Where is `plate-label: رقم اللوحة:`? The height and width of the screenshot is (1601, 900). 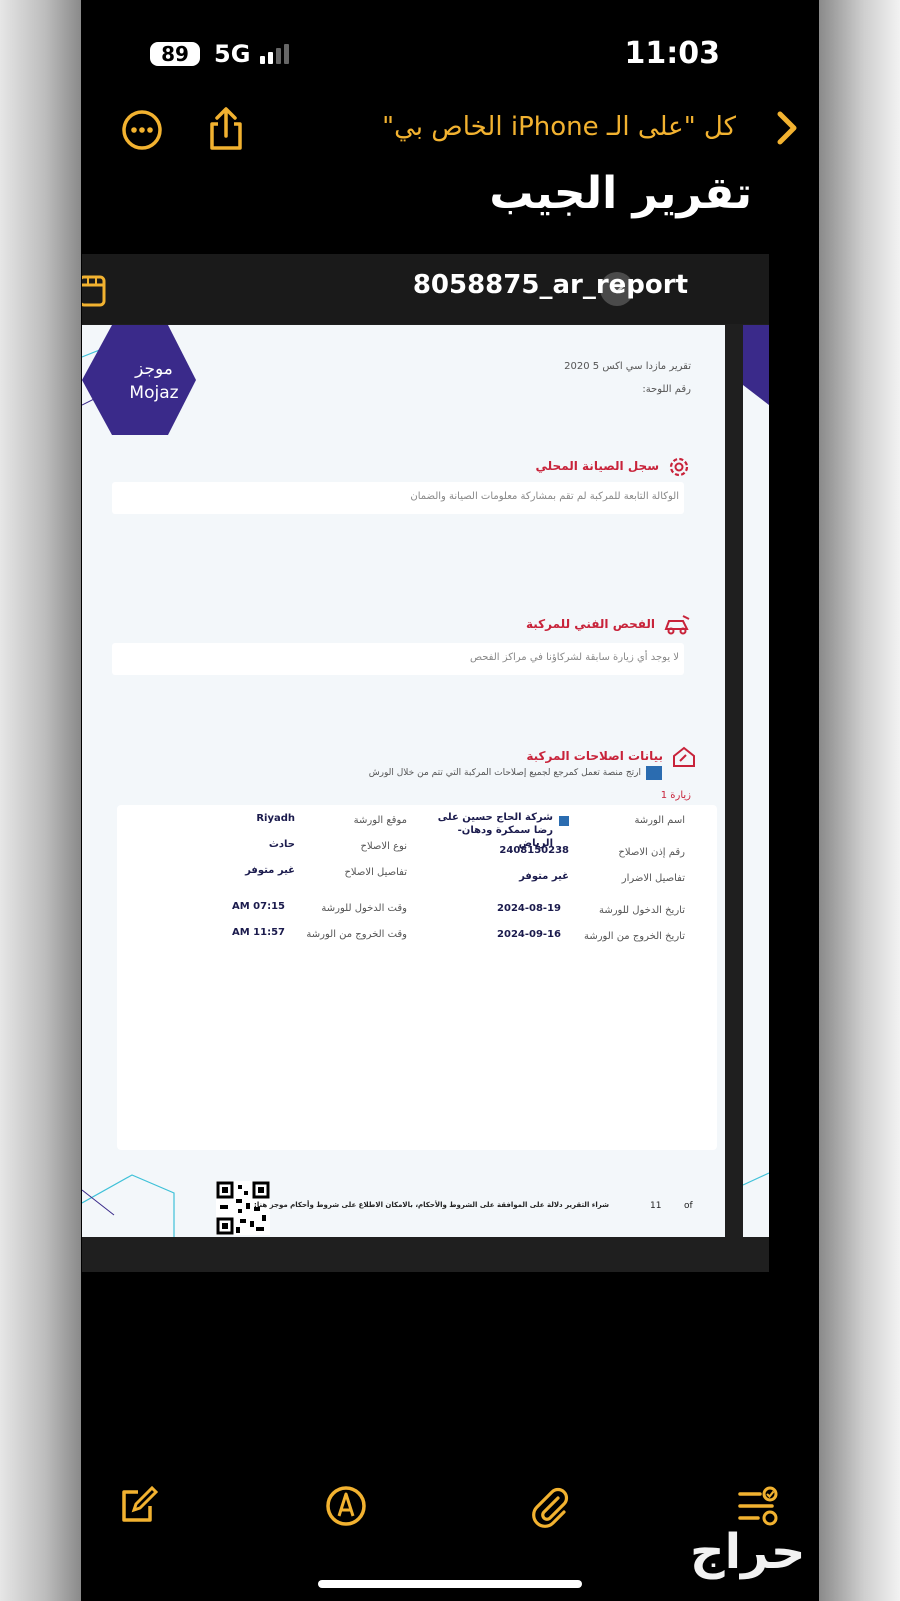 plate-label: رقم اللوحة: is located at coordinates (666, 389).